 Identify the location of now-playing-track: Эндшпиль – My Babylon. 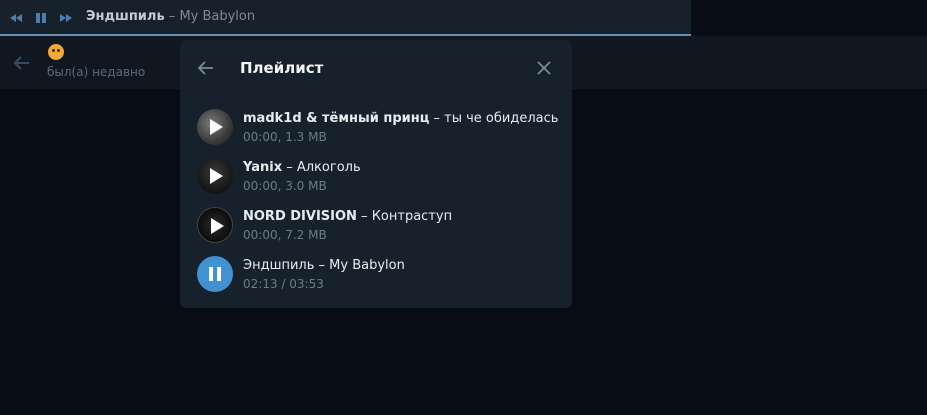
(170, 16).